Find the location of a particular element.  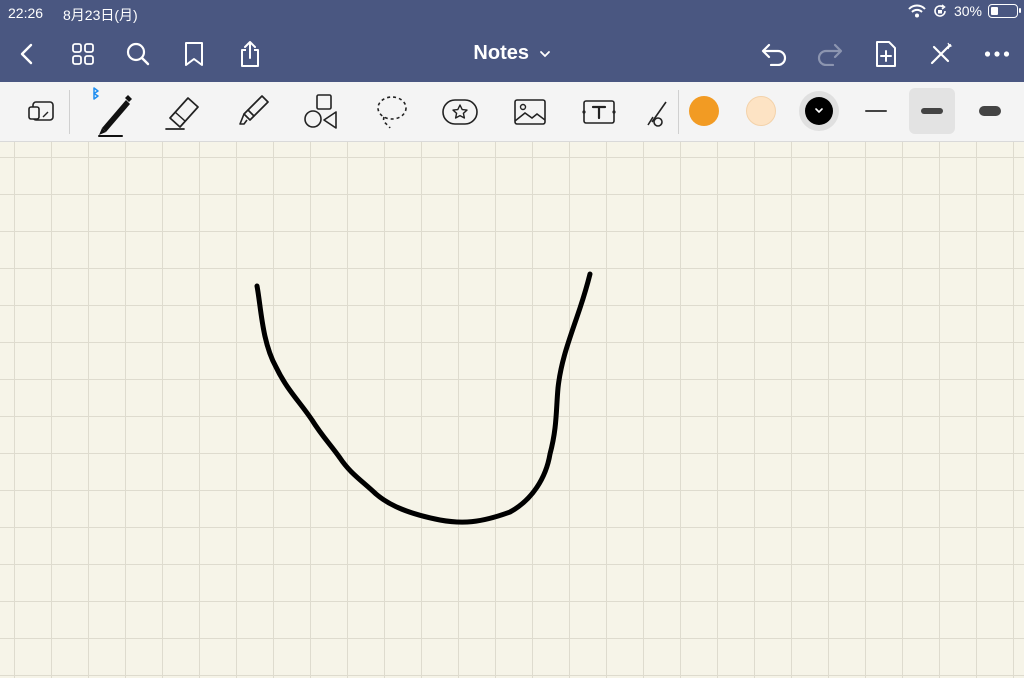

document-title-text: Notes is located at coordinates (501, 53).